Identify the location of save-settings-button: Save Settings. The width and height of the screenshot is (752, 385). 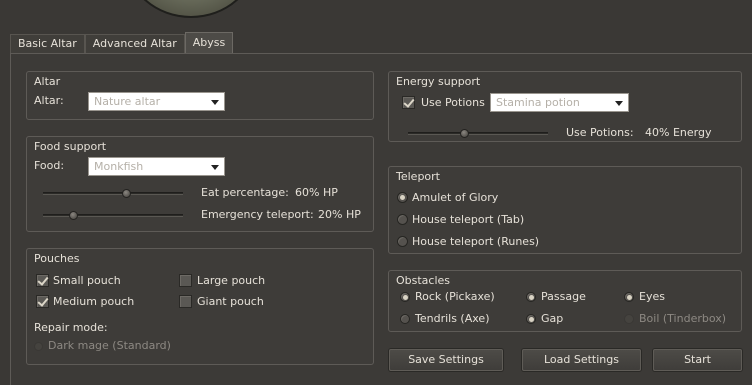
(446, 360).